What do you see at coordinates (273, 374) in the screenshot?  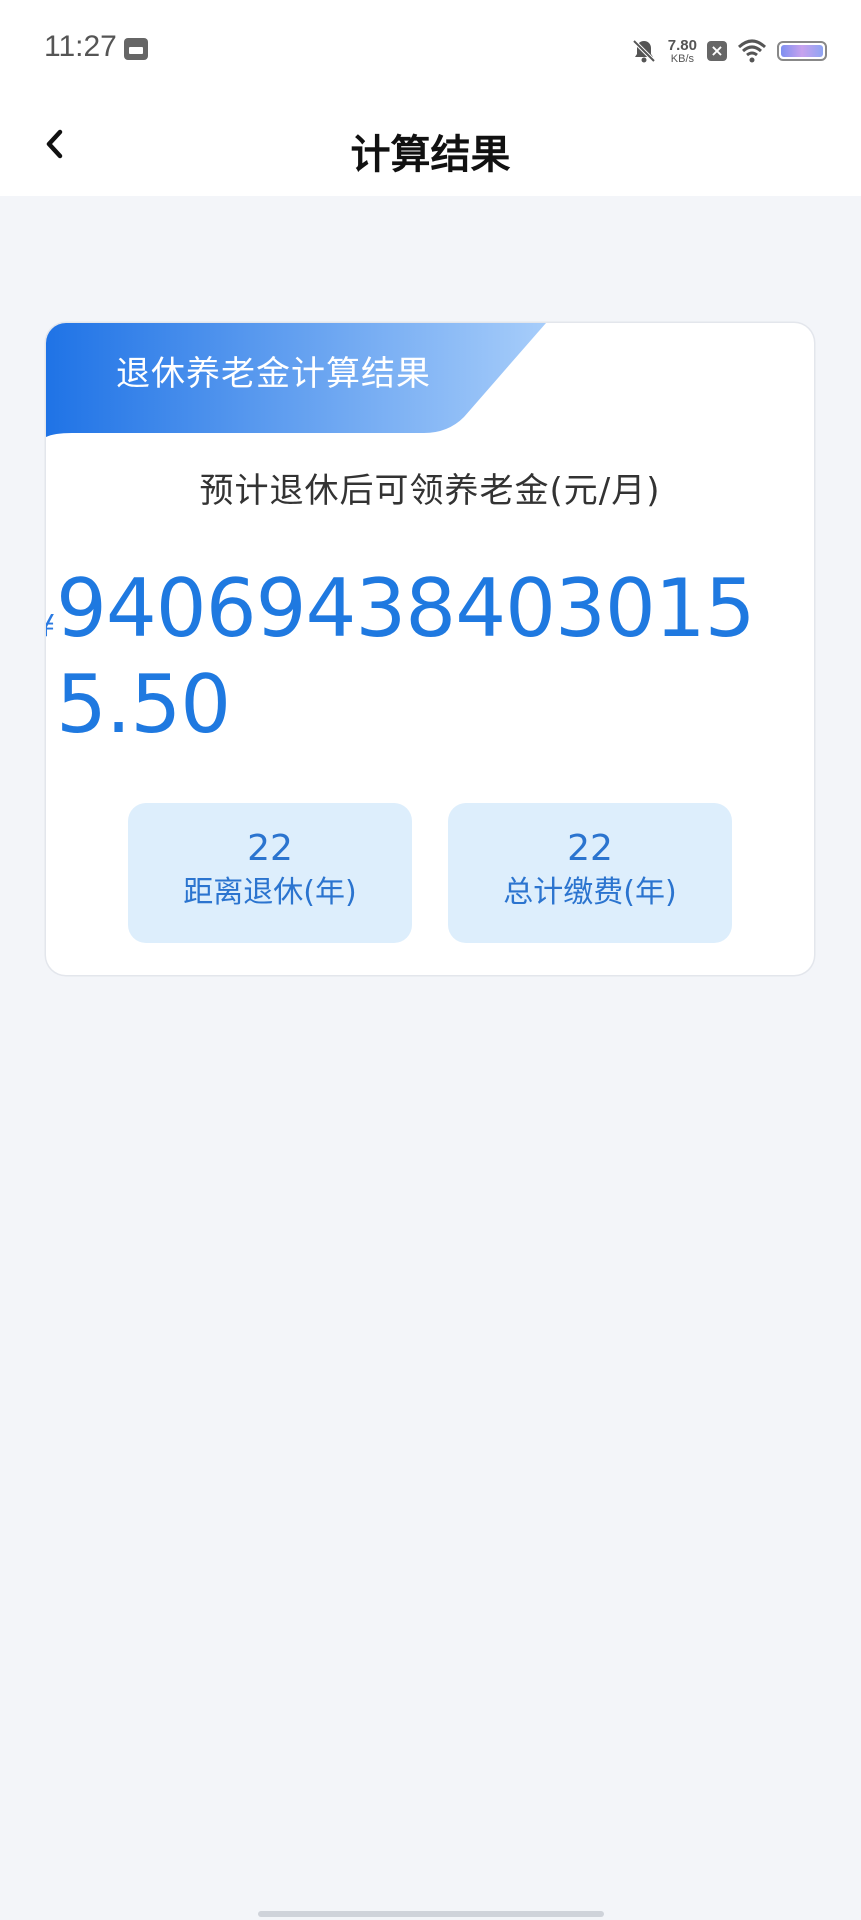 I see `banner-title: 退休养老金计算结果` at bounding box center [273, 374].